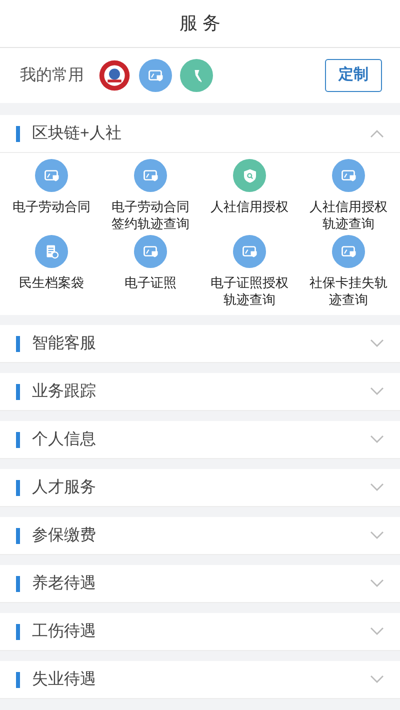  I want to click on service-item: 电子劳动合同签约轨迹查询, so click(150, 197).